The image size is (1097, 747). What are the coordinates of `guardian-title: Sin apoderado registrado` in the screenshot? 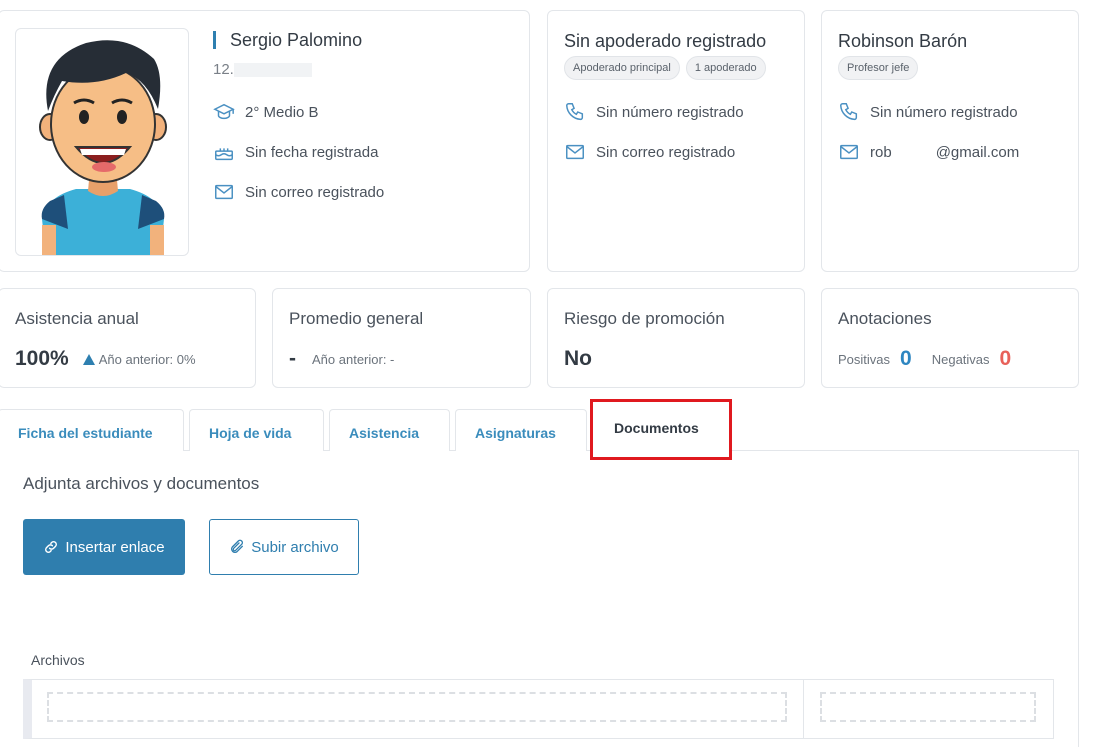 It's located at (665, 41).